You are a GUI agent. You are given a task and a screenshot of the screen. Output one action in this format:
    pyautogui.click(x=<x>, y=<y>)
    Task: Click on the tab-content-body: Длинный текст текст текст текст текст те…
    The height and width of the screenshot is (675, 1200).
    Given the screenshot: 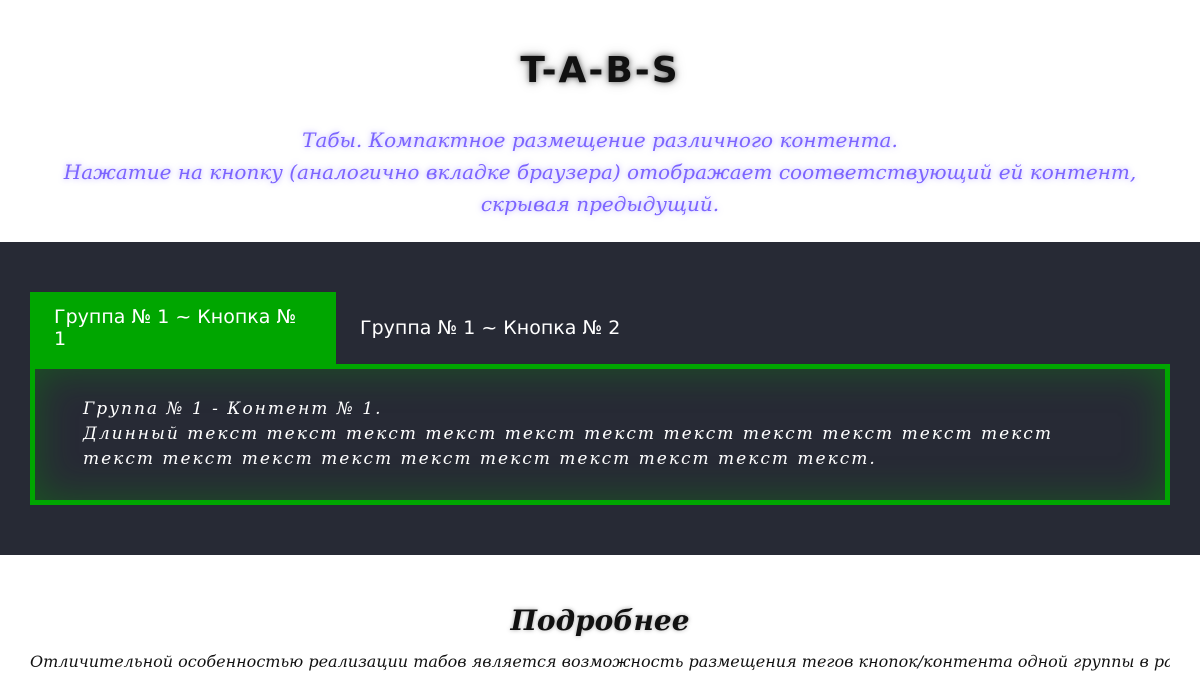 What is the action you would take?
    pyautogui.click(x=568, y=446)
    